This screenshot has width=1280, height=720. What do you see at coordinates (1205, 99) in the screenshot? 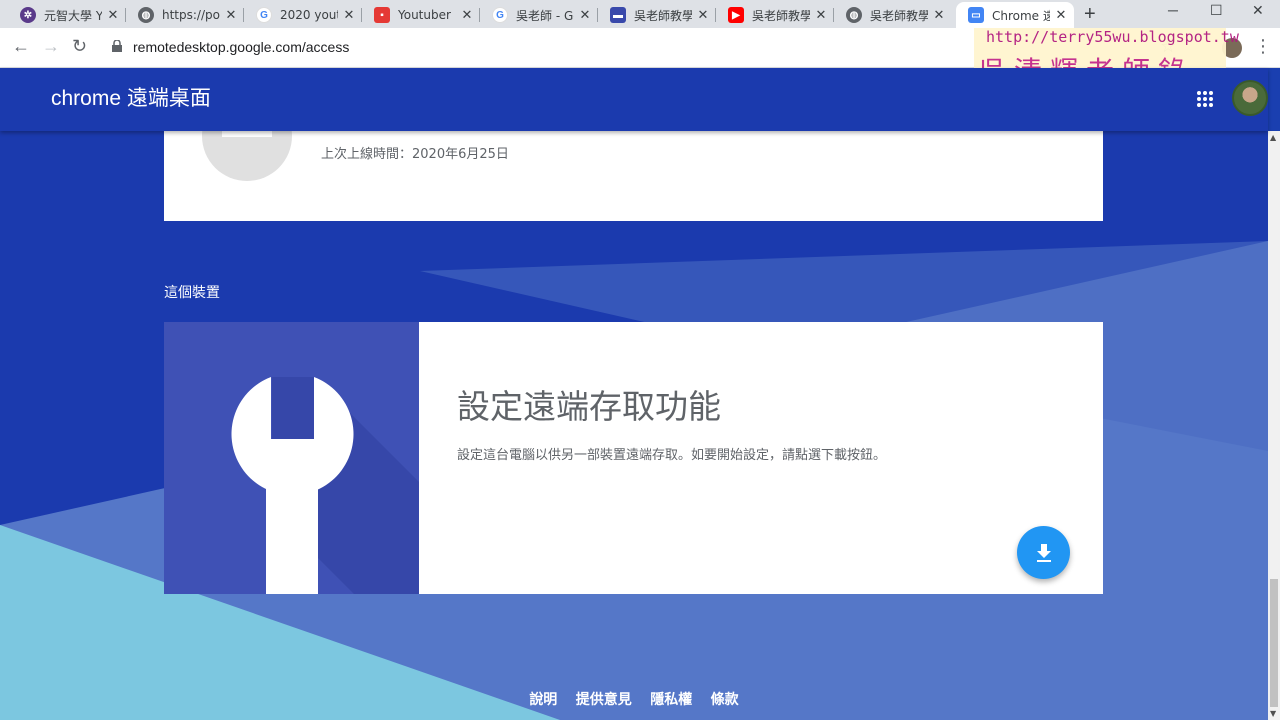
I see `apps-grid-icon` at bounding box center [1205, 99].